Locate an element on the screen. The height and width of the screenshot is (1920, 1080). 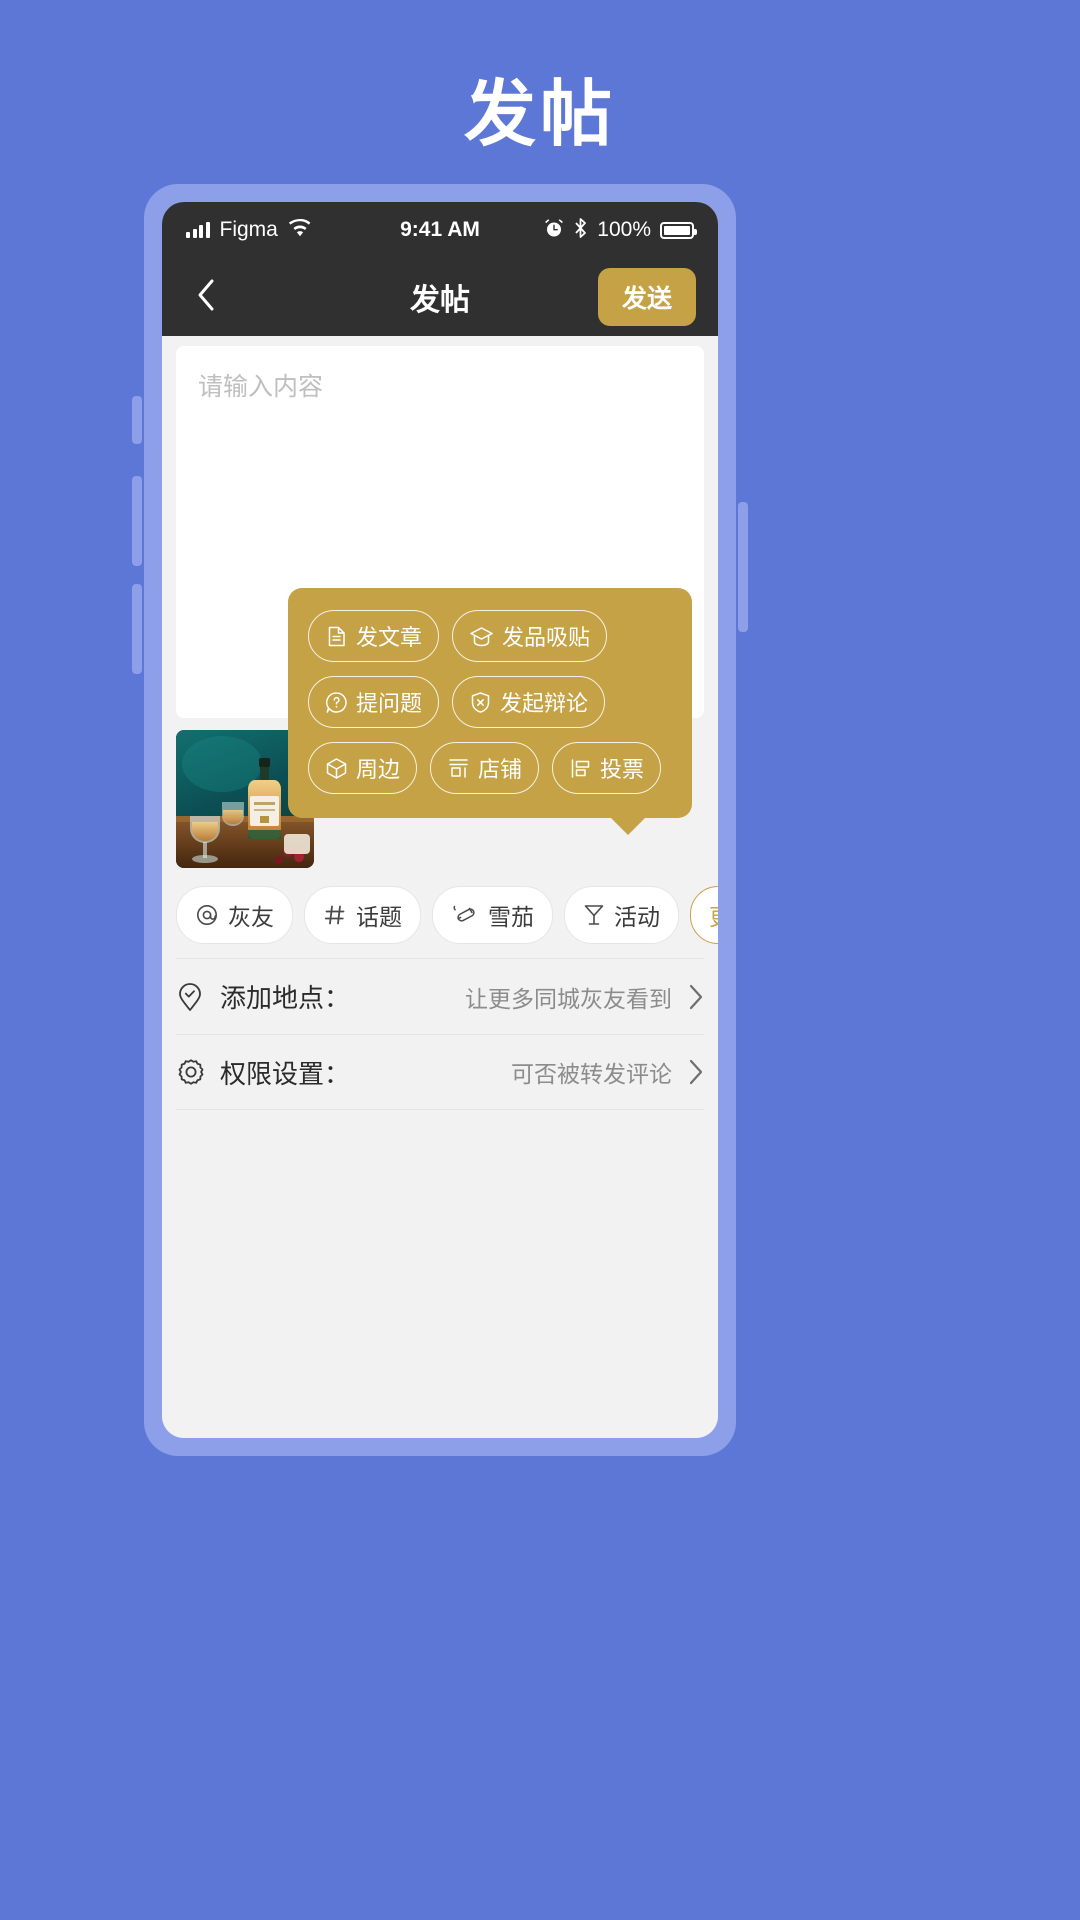
popover-option-label: 店铺 is located at coordinates (500, 769).